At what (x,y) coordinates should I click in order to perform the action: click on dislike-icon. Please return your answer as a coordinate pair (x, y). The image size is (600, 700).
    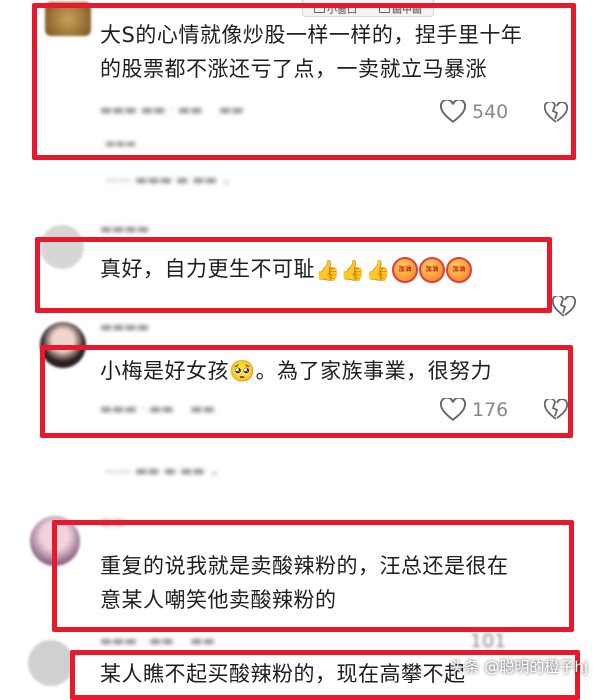
    Looking at the image, I should click on (564, 307).